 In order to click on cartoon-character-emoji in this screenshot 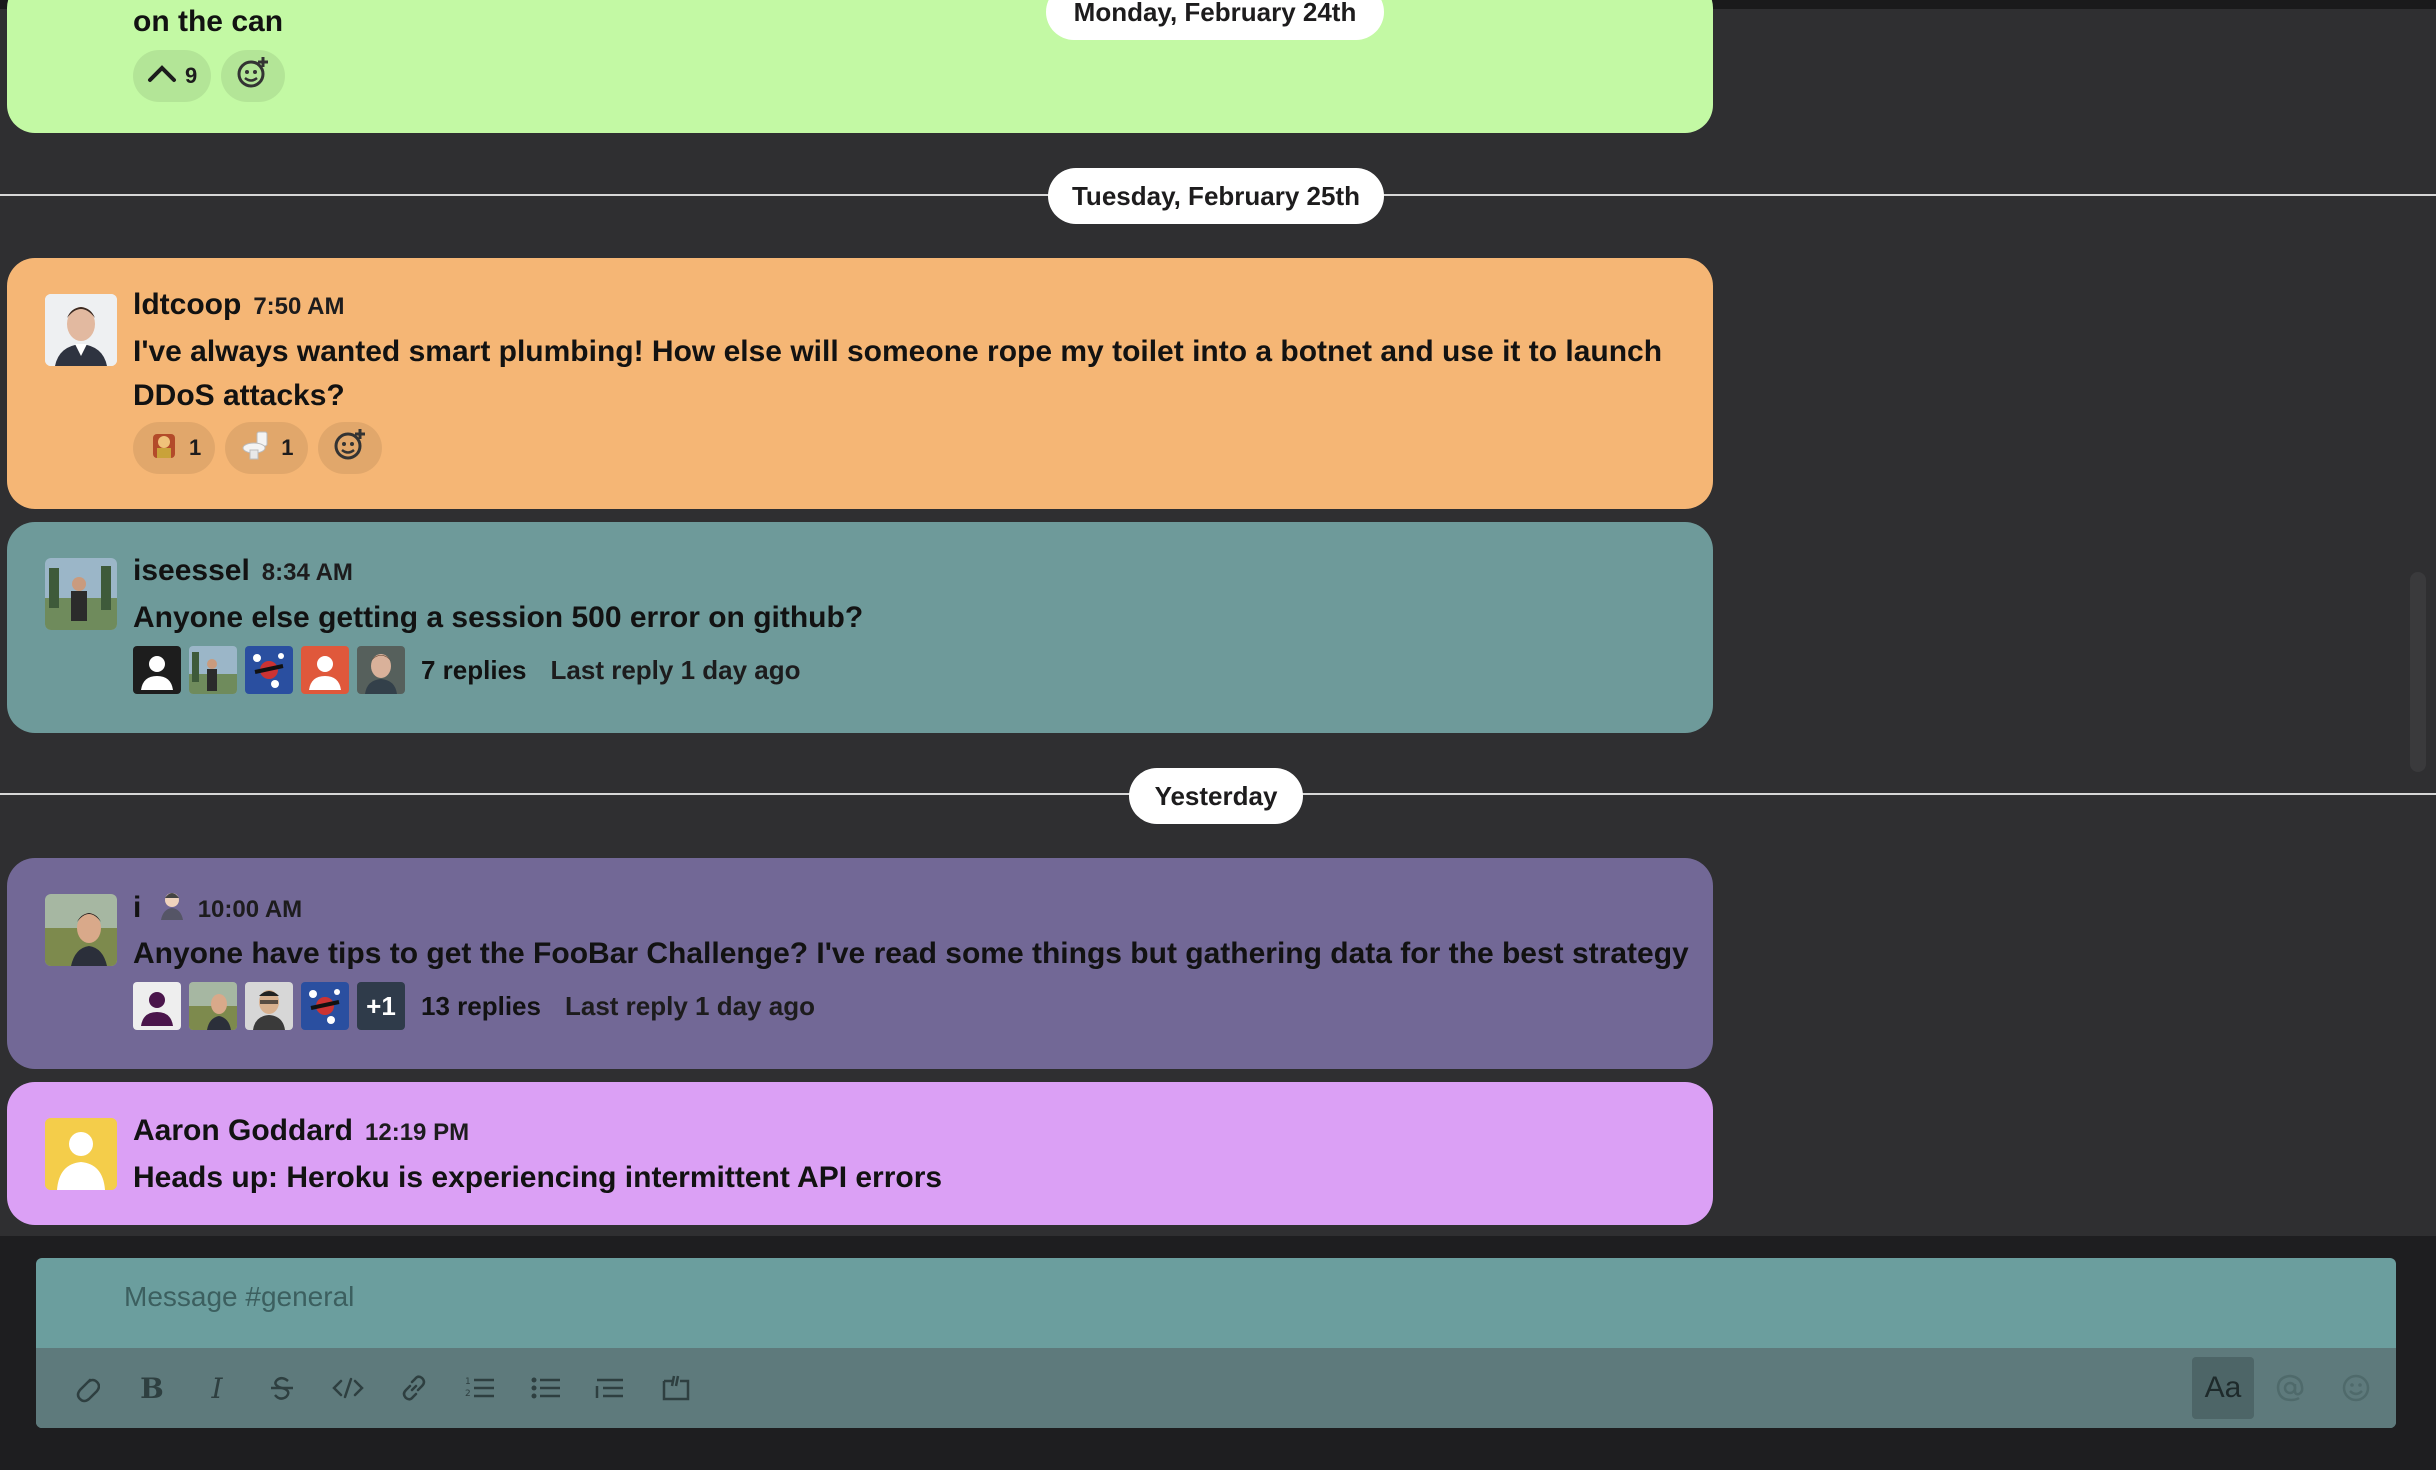, I will do `click(164, 448)`.